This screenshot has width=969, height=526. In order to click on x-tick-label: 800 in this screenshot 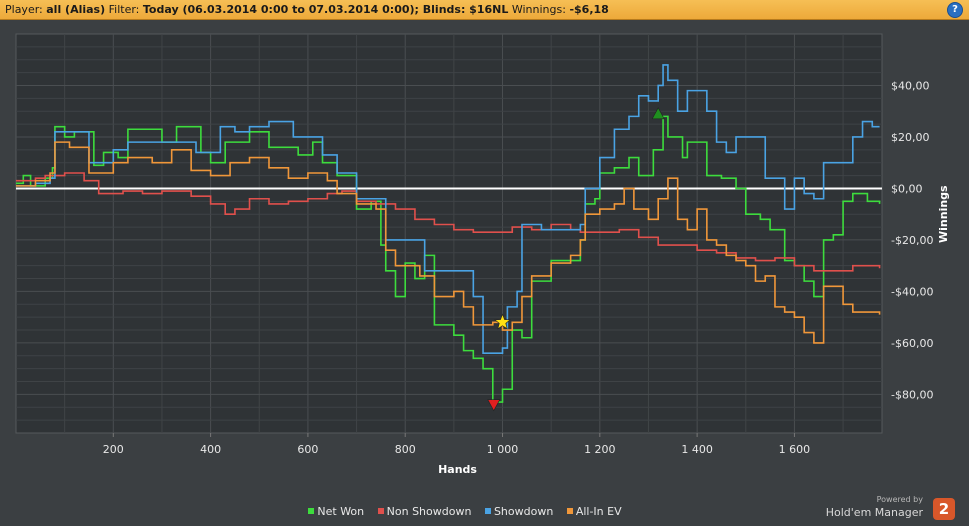, I will do `click(405, 449)`.